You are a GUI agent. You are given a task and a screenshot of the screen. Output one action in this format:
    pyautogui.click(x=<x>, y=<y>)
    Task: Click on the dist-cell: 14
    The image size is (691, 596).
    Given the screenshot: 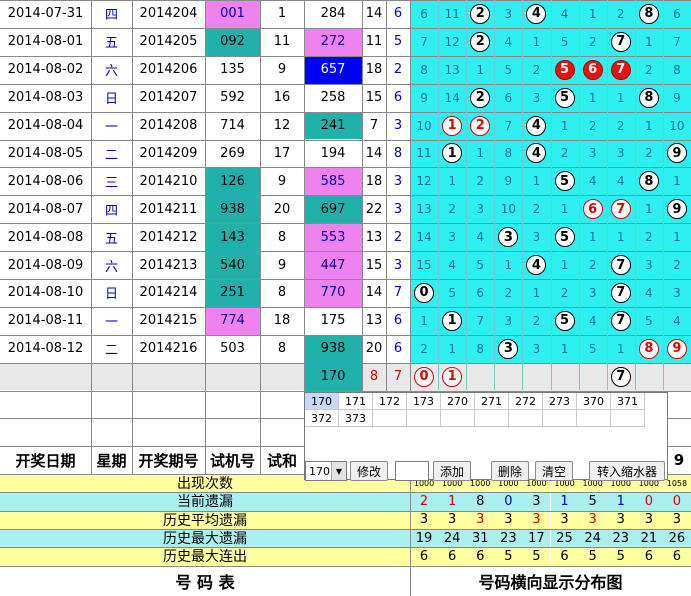 What is the action you would take?
    pyautogui.click(x=452, y=98)
    